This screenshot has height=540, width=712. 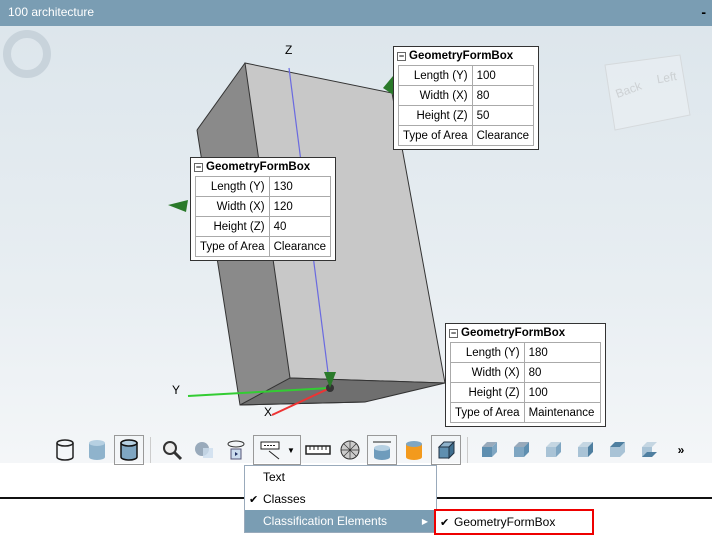 I want to click on menu-item-classification-elements: Classification Elements ▶, so click(x=340, y=521).